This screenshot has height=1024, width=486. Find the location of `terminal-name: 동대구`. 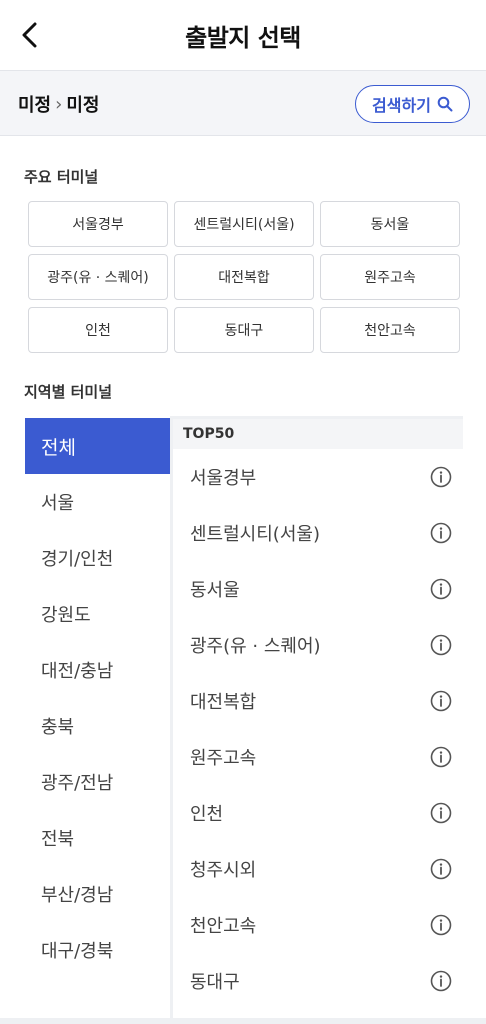

terminal-name: 동대구 is located at coordinates (215, 982).